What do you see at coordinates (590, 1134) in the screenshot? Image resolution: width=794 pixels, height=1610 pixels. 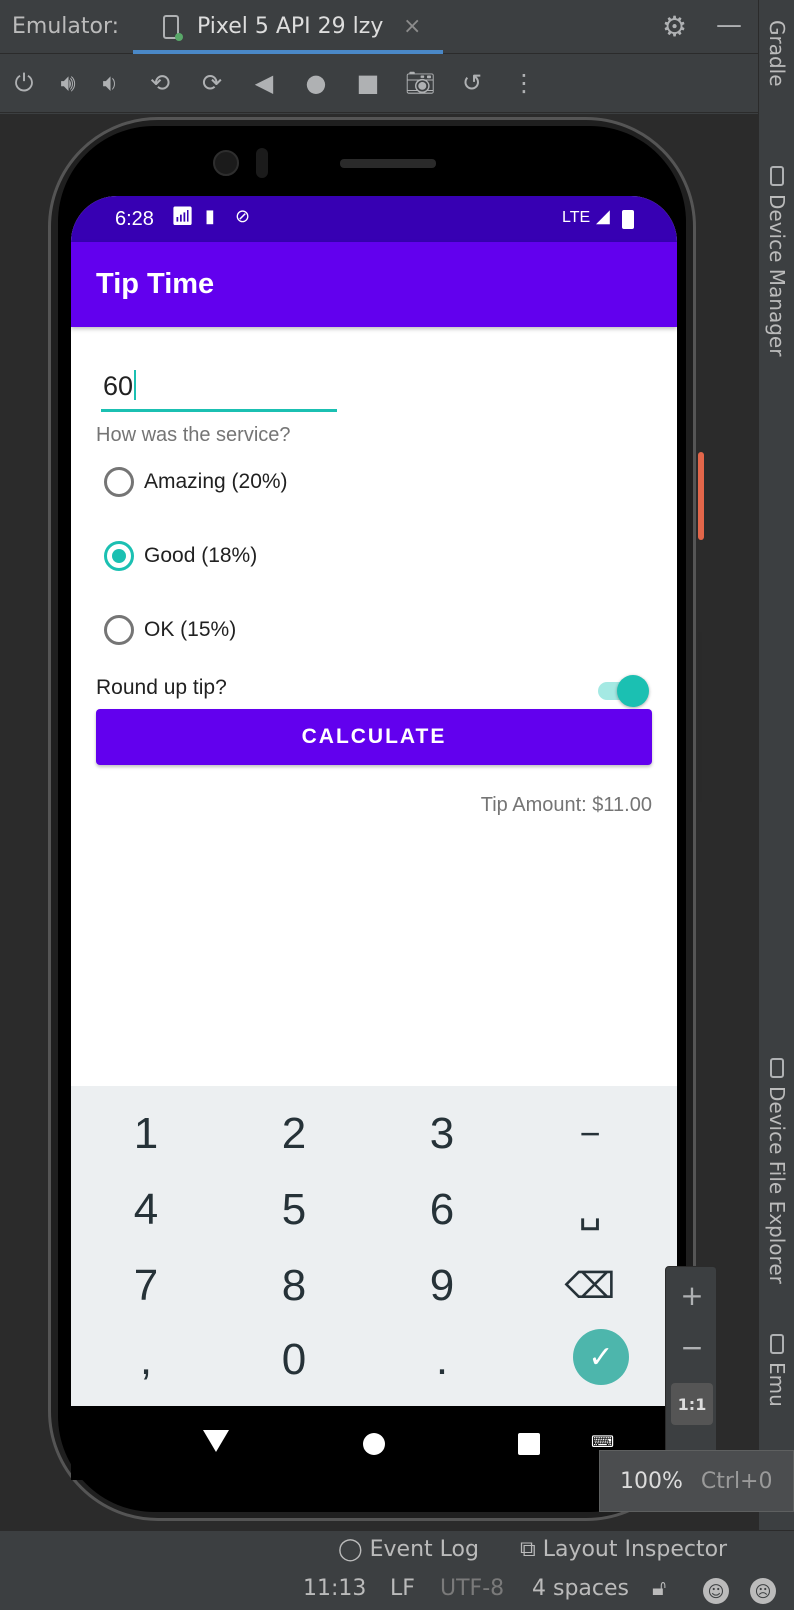 I see `key-minus: −` at bounding box center [590, 1134].